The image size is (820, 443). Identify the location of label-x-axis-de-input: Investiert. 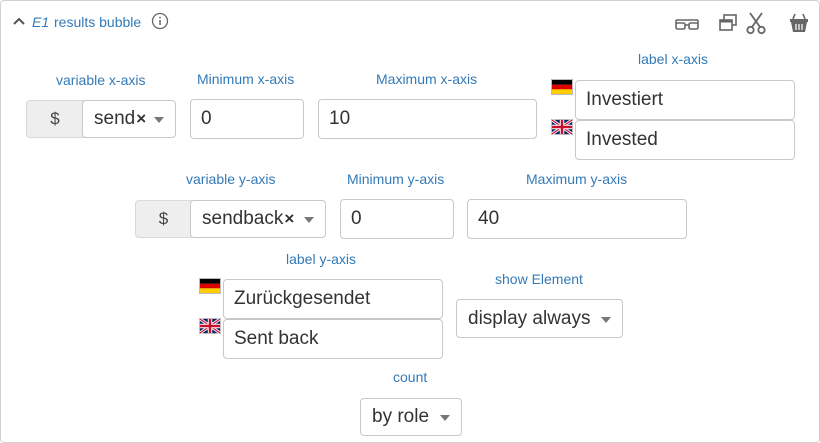
(685, 100).